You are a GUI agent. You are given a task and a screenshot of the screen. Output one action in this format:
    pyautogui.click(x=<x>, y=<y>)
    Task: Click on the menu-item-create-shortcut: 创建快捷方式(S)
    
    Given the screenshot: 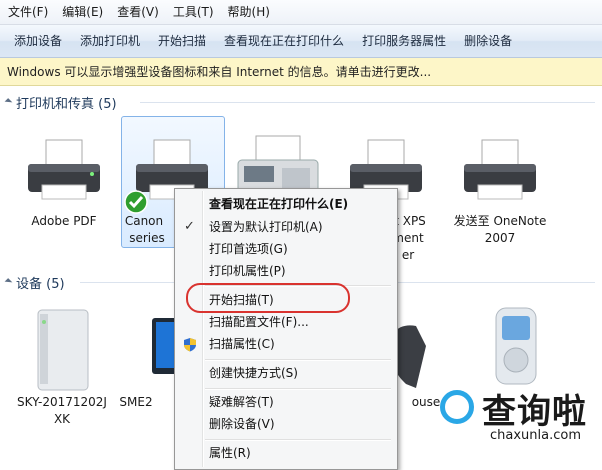 What is the action you would take?
    pyautogui.click(x=285, y=373)
    